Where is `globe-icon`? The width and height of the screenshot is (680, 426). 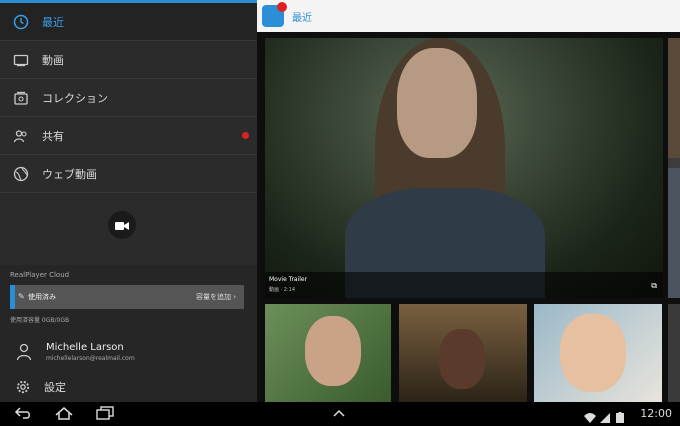
globe-icon is located at coordinates (21, 174).